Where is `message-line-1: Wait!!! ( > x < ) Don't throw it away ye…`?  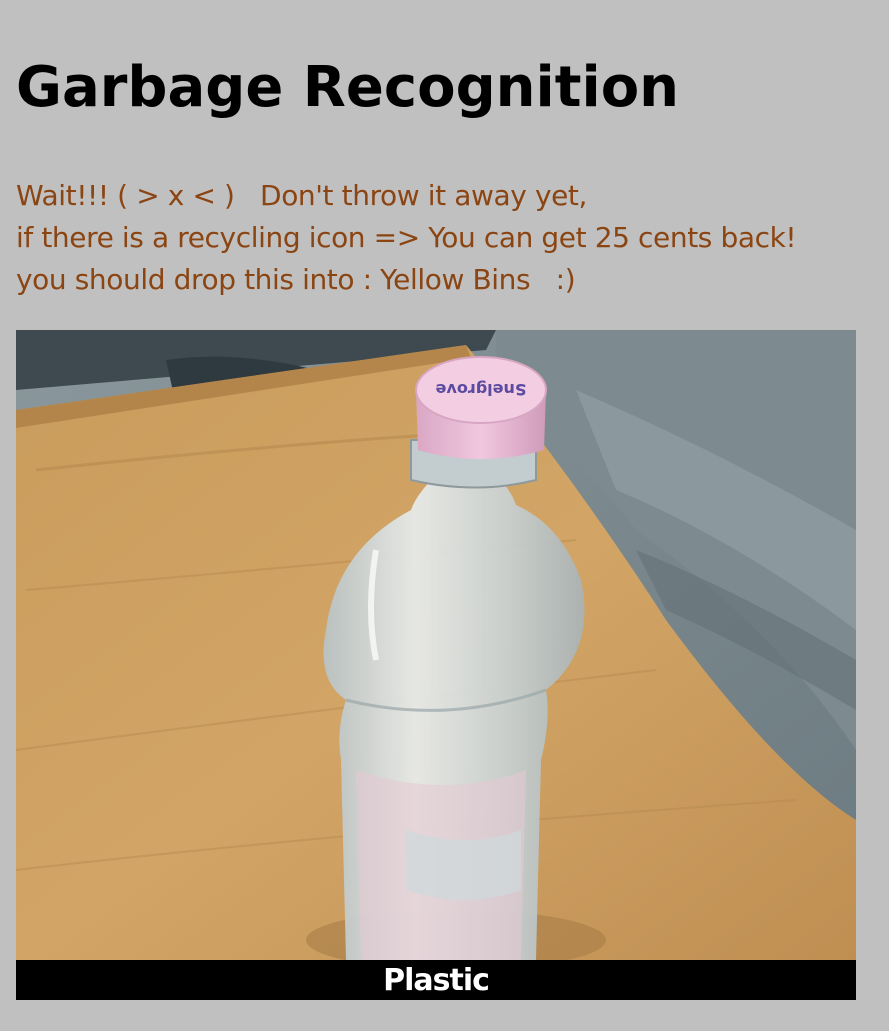 message-line-1: Wait!!! ( > x < ) Don't throw it away ye… is located at coordinates (302, 195).